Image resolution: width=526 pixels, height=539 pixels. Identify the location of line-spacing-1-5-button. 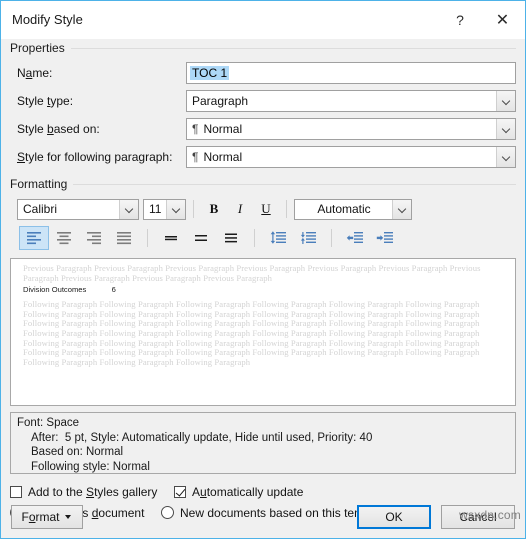
(201, 238).